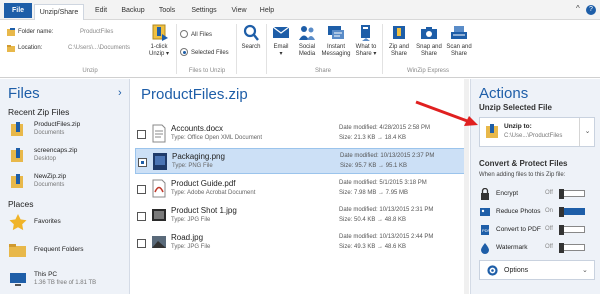  What do you see at coordinates (373, 220) in the screenshot?
I see `file-size: Size: 50.4 KB → 48.8 KB` at bounding box center [373, 220].